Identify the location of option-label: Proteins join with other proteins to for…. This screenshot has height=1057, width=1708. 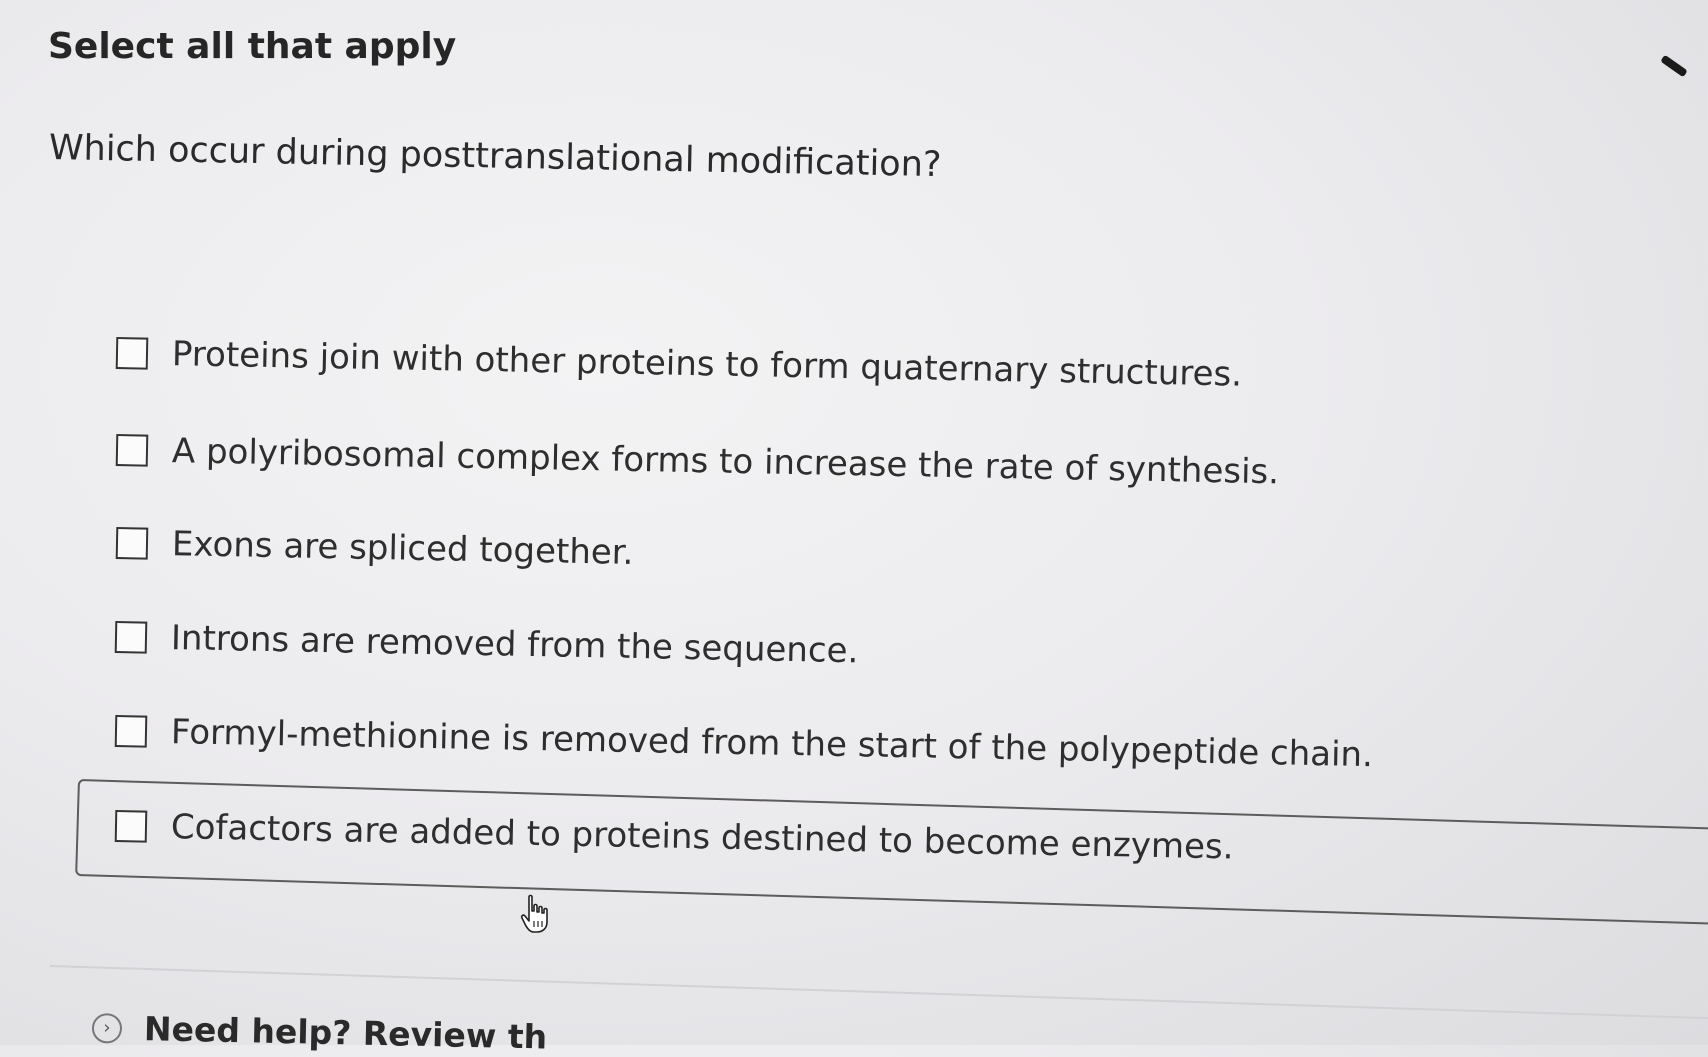
(707, 364).